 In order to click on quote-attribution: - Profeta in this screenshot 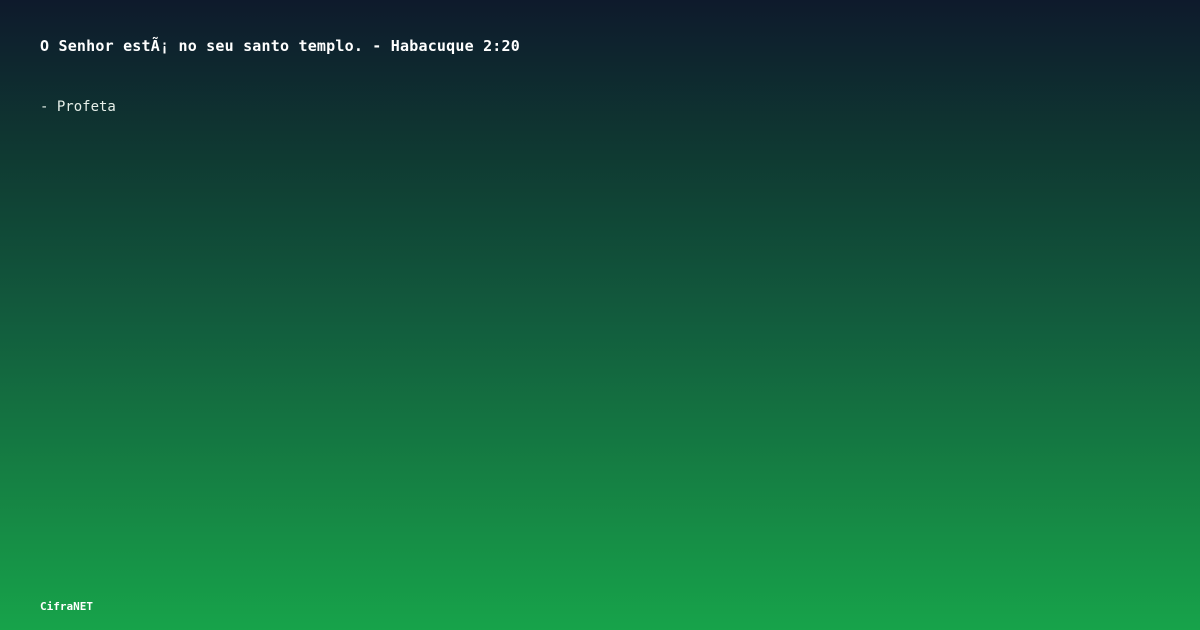, I will do `click(78, 107)`.